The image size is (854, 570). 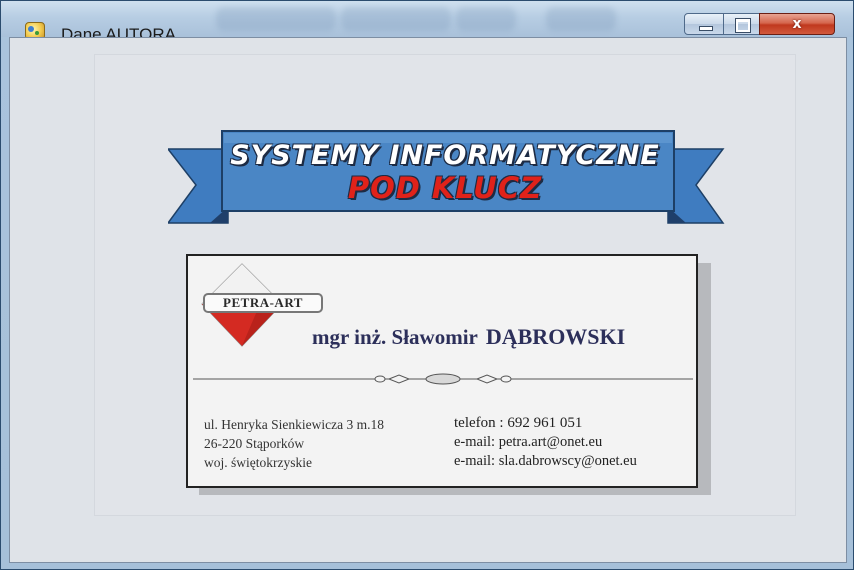 What do you see at coordinates (445, 188) in the screenshot?
I see `banner-subtitle: POD KLUCZ` at bounding box center [445, 188].